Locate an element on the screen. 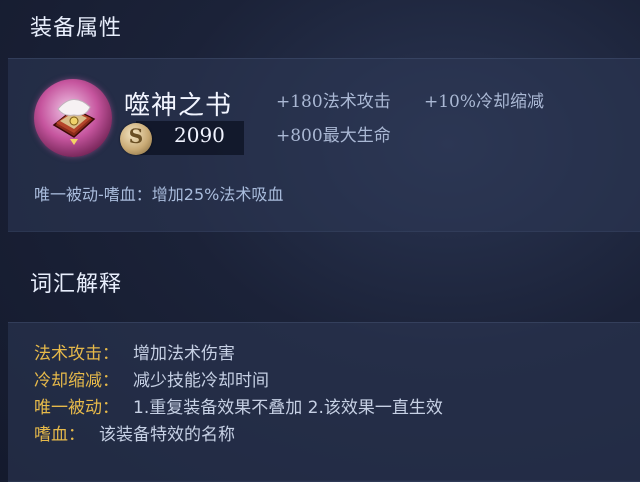 The height and width of the screenshot is (482, 640). glossary-term: 冷却缩减 is located at coordinates (68, 381).